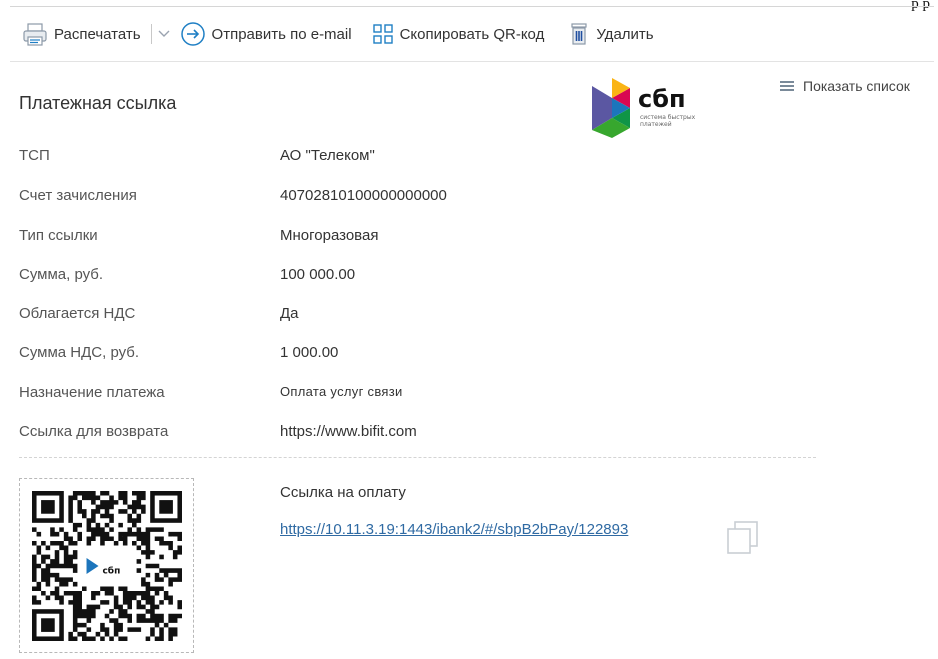 This screenshot has width=938, height=659. I want to click on qr-code: сбп, so click(106, 565).